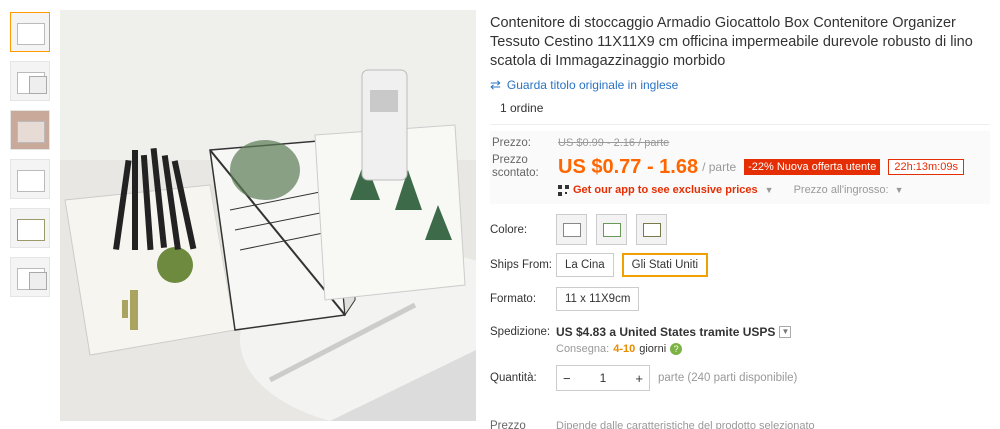 The height and width of the screenshot is (429, 1000). I want to click on quantity-stepper: − 1 +, so click(603, 378).